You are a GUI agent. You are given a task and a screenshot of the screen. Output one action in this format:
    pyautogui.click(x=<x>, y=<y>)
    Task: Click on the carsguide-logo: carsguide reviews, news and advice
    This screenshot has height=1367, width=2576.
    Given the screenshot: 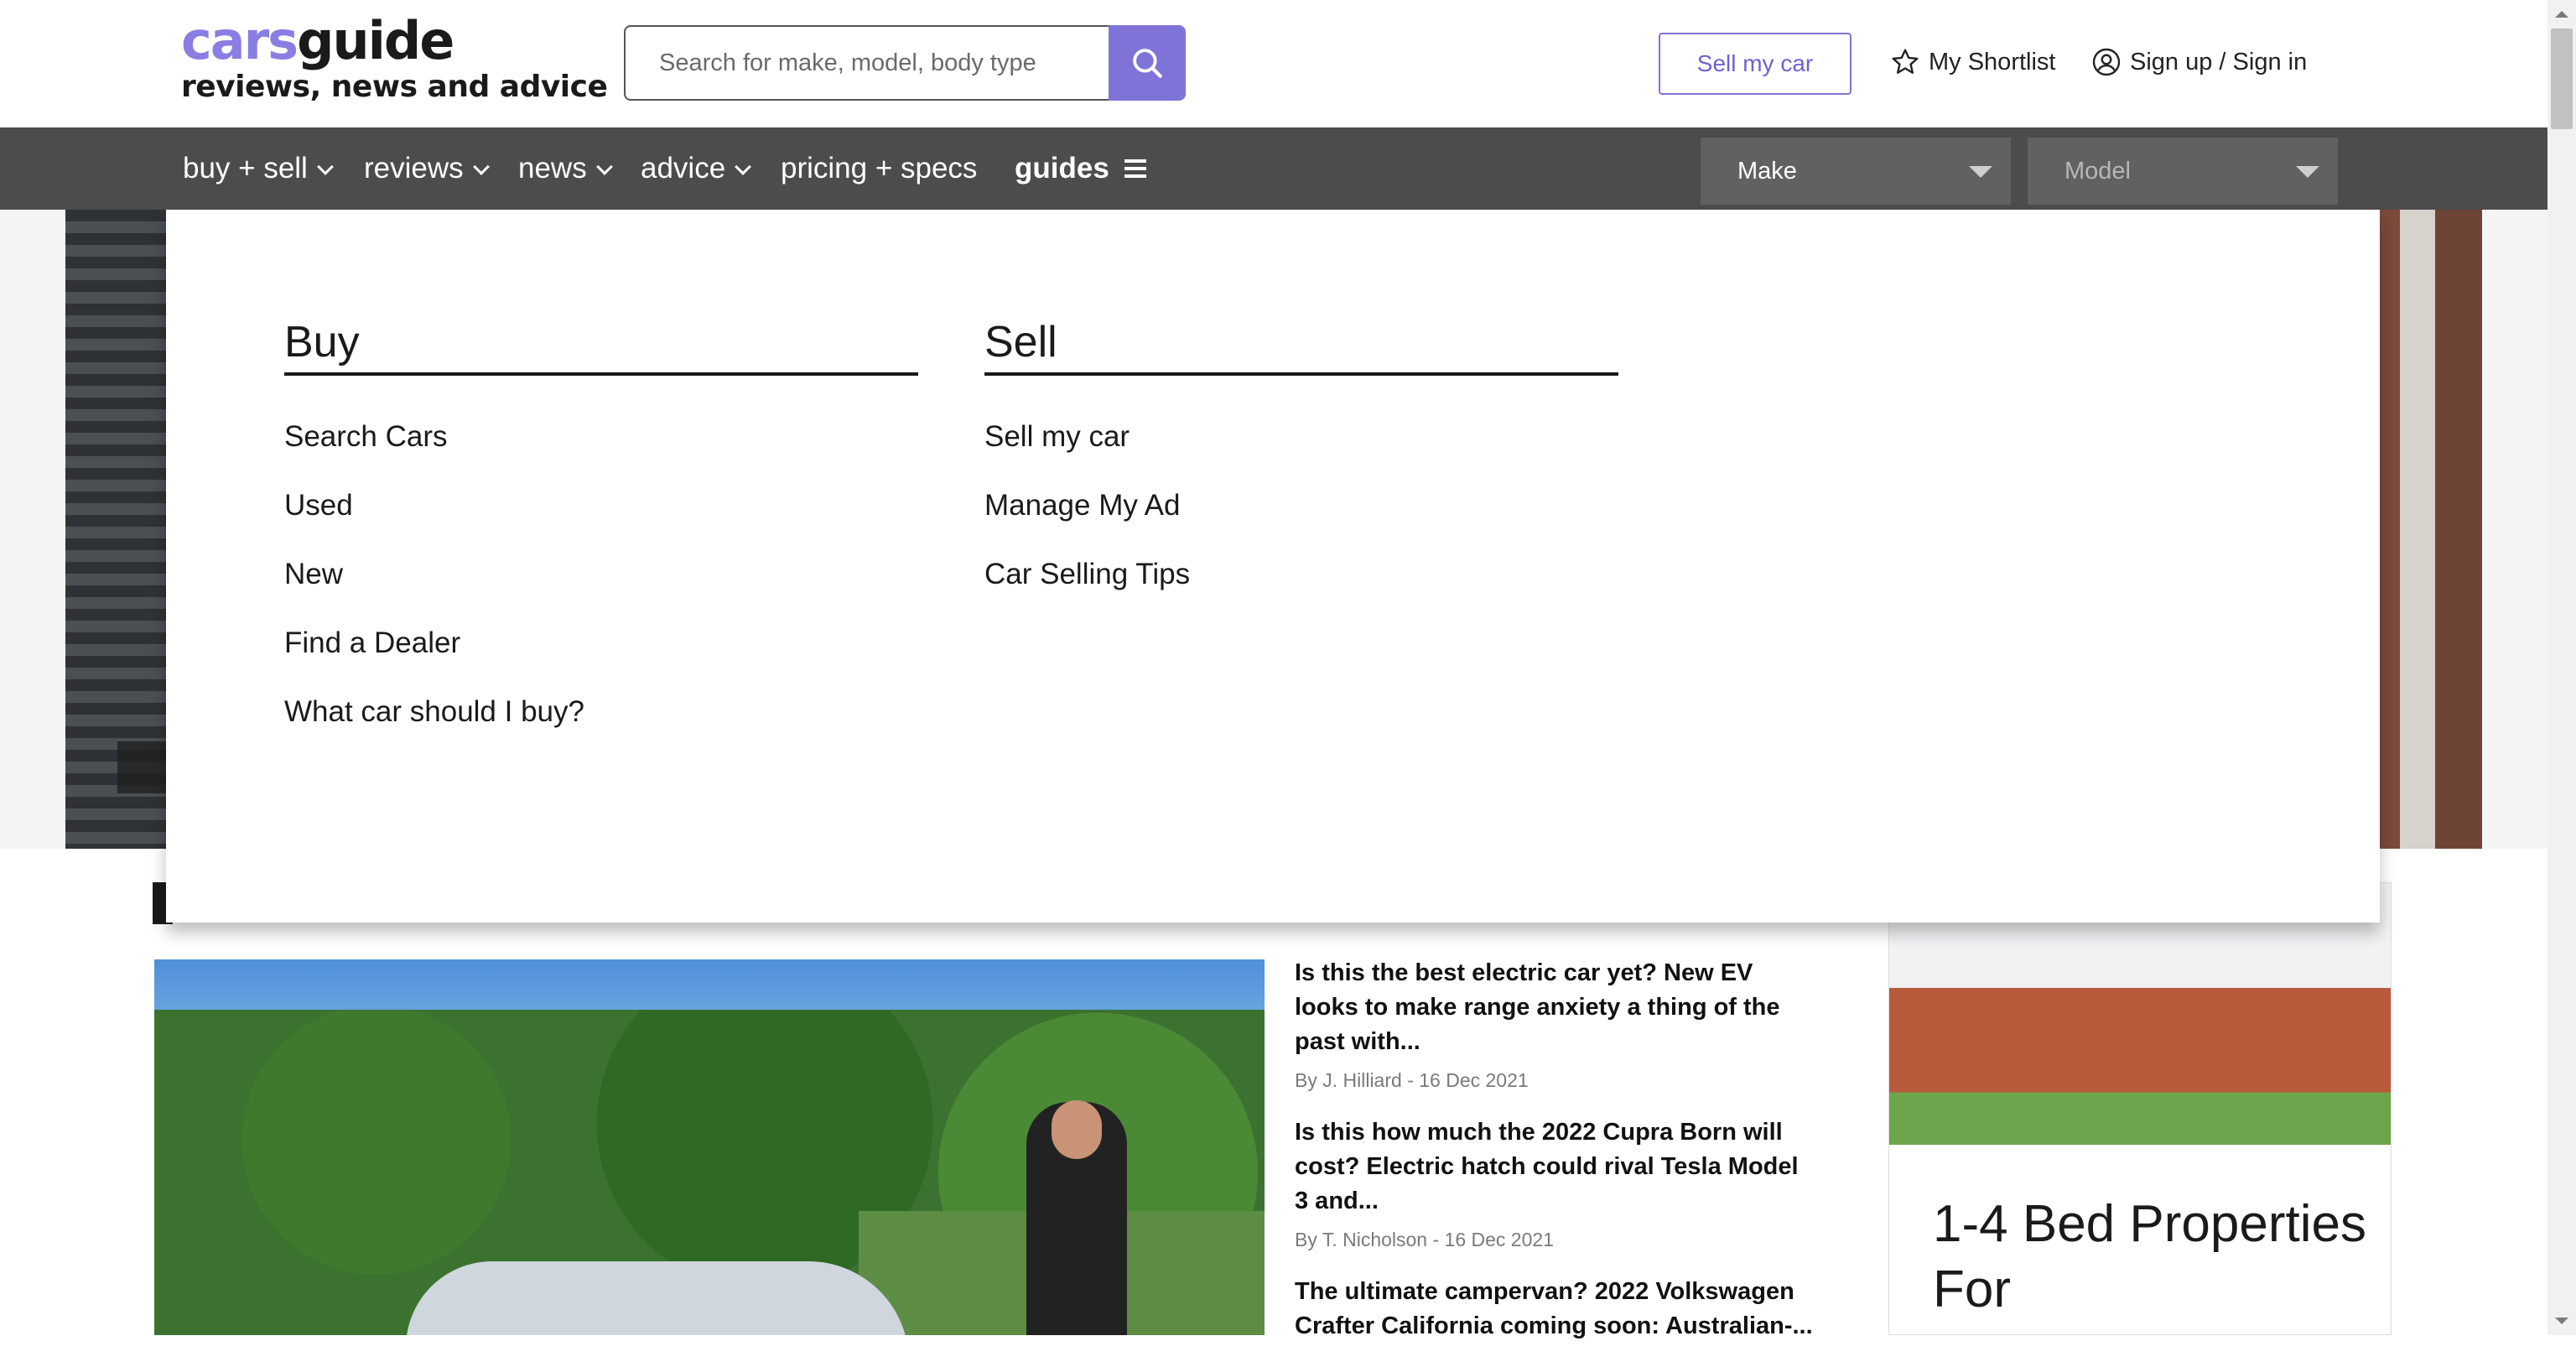 What is the action you would take?
    pyautogui.click(x=394, y=58)
    